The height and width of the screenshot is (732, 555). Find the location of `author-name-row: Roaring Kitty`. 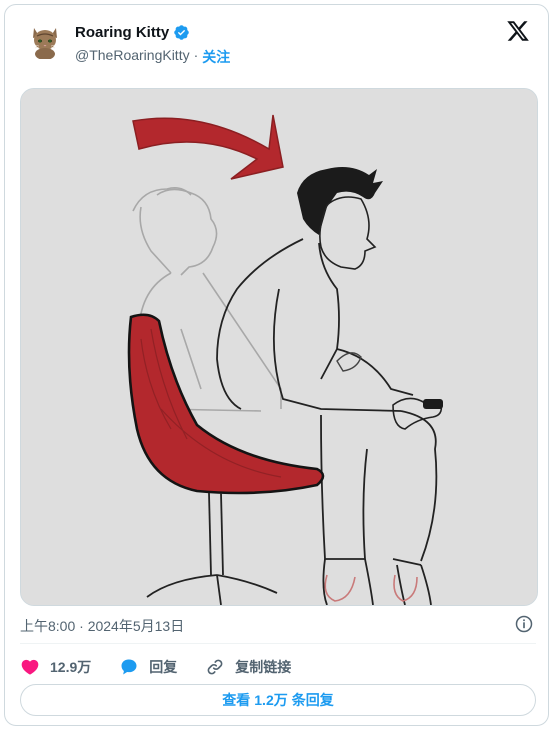

author-name-row: Roaring Kitty is located at coordinates (132, 32).